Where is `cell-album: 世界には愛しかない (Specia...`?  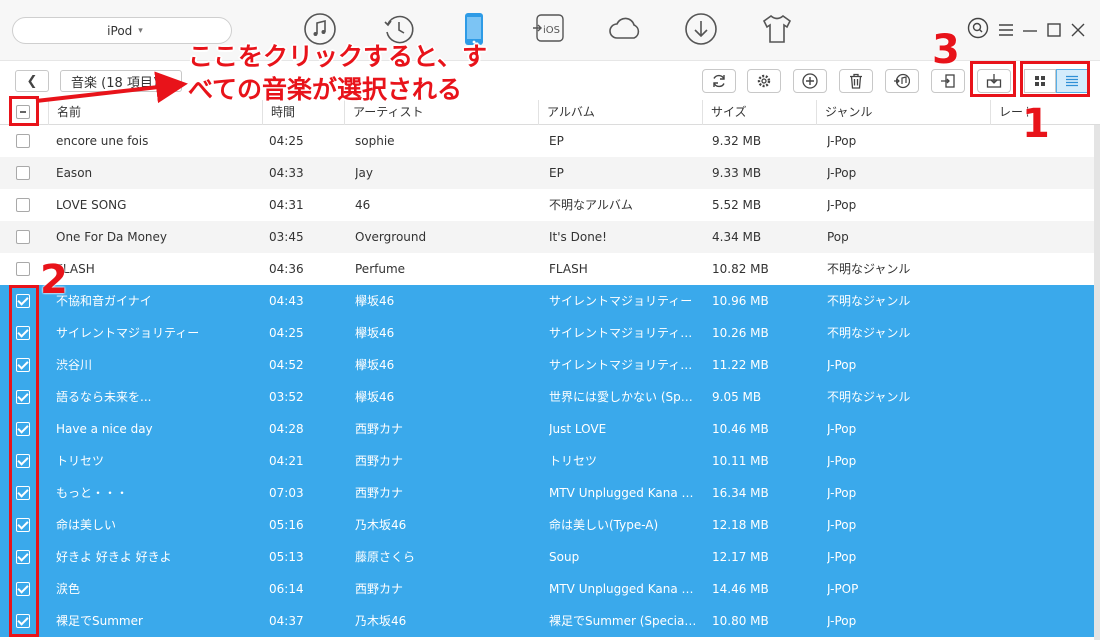
cell-album: 世界には愛しかない (Specia... is located at coordinates (624, 397).